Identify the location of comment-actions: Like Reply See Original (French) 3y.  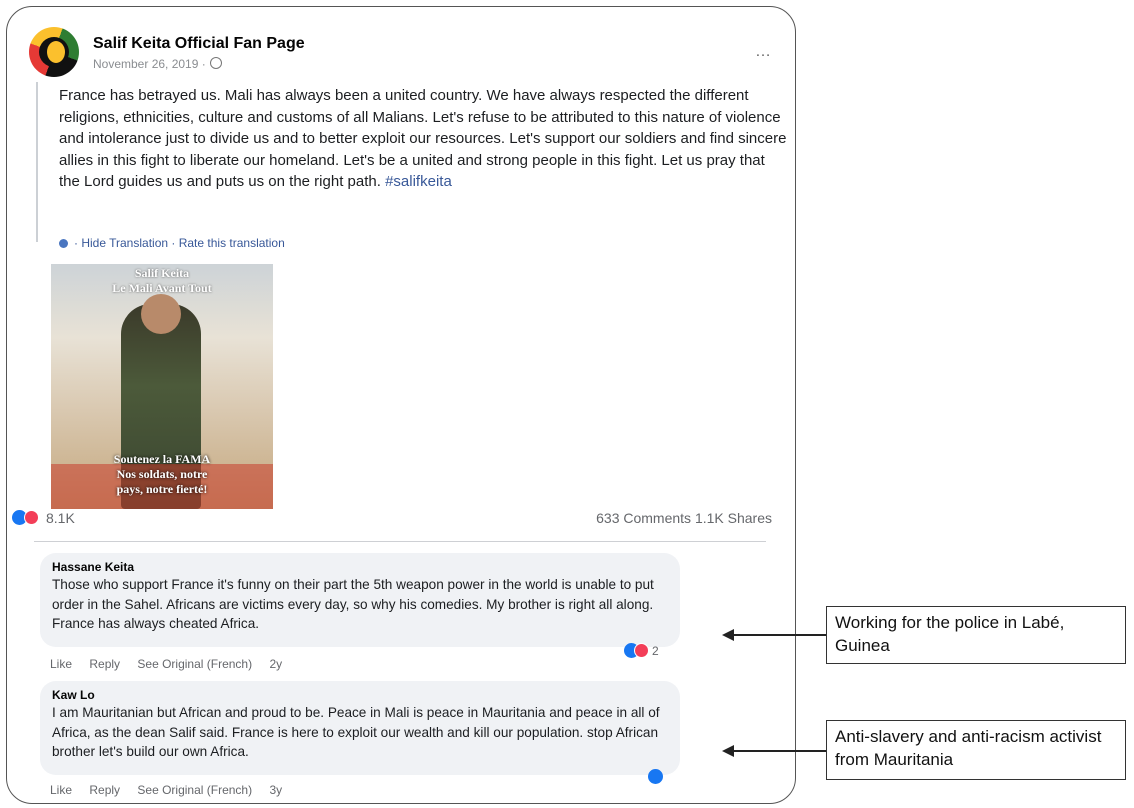
(173, 790).